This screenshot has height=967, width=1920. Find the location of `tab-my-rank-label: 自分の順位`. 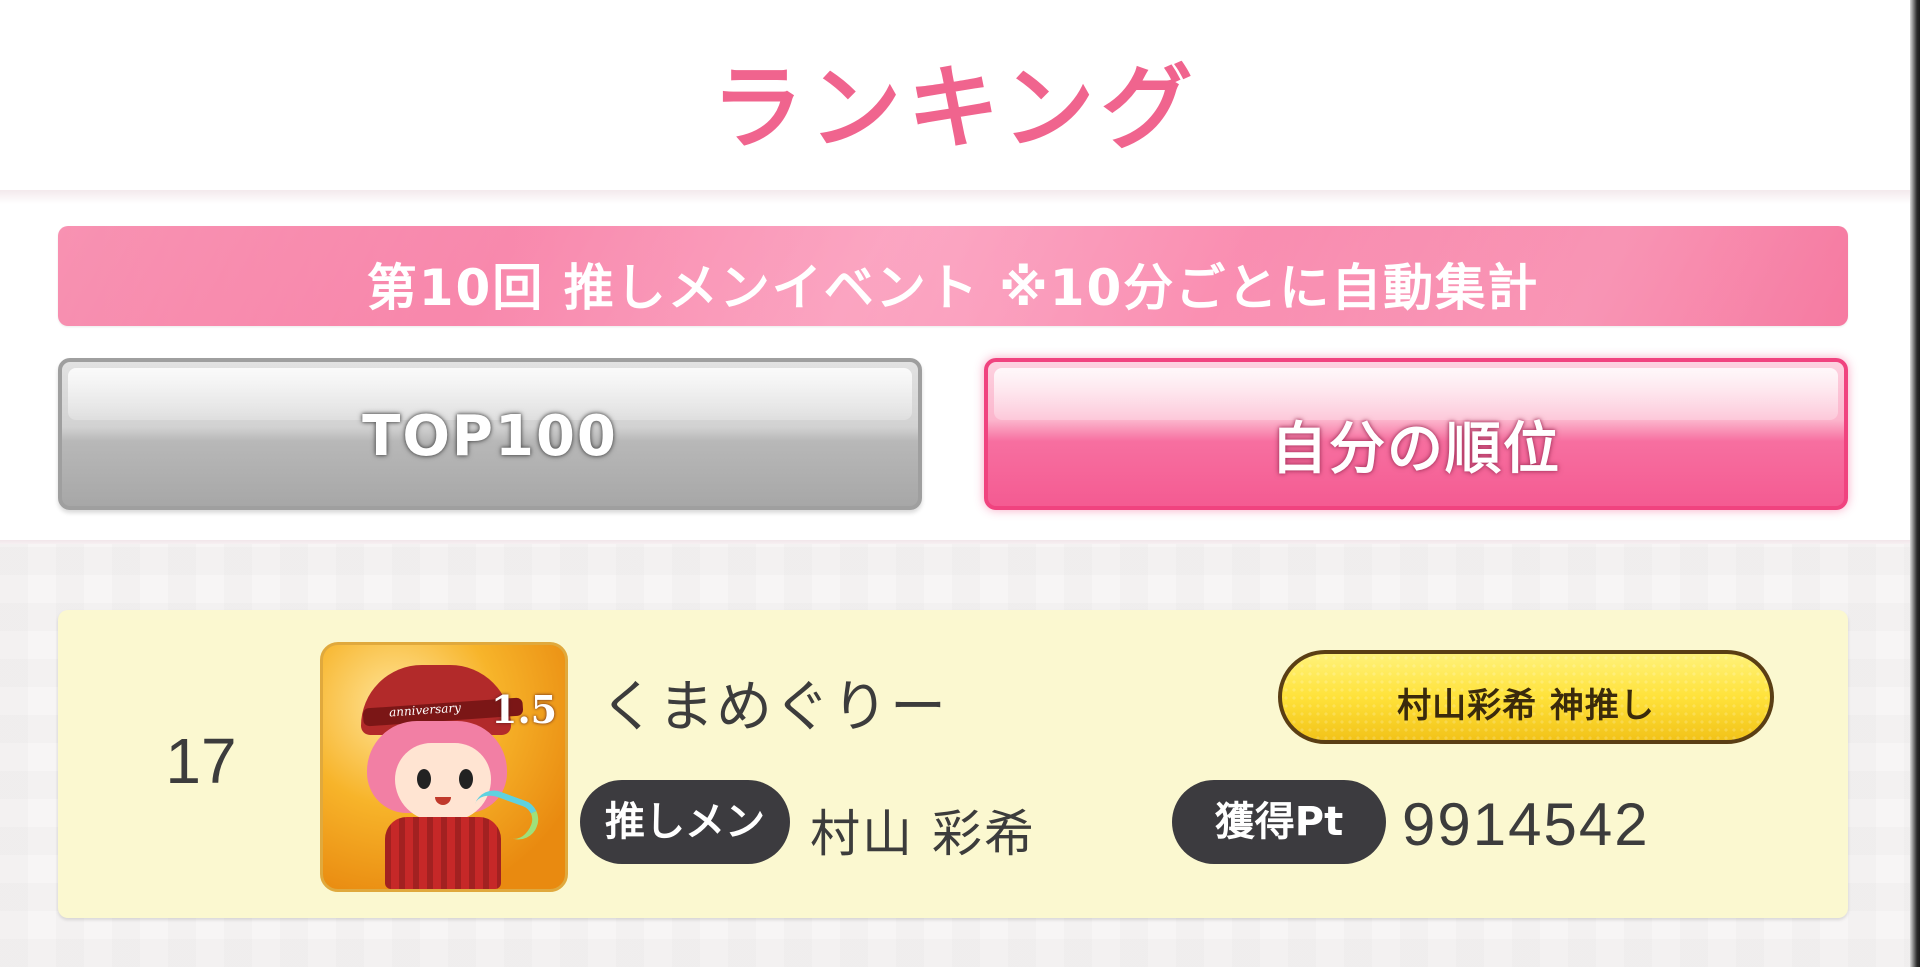

tab-my-rank-label: 自分の順位 is located at coordinates (1416, 449).